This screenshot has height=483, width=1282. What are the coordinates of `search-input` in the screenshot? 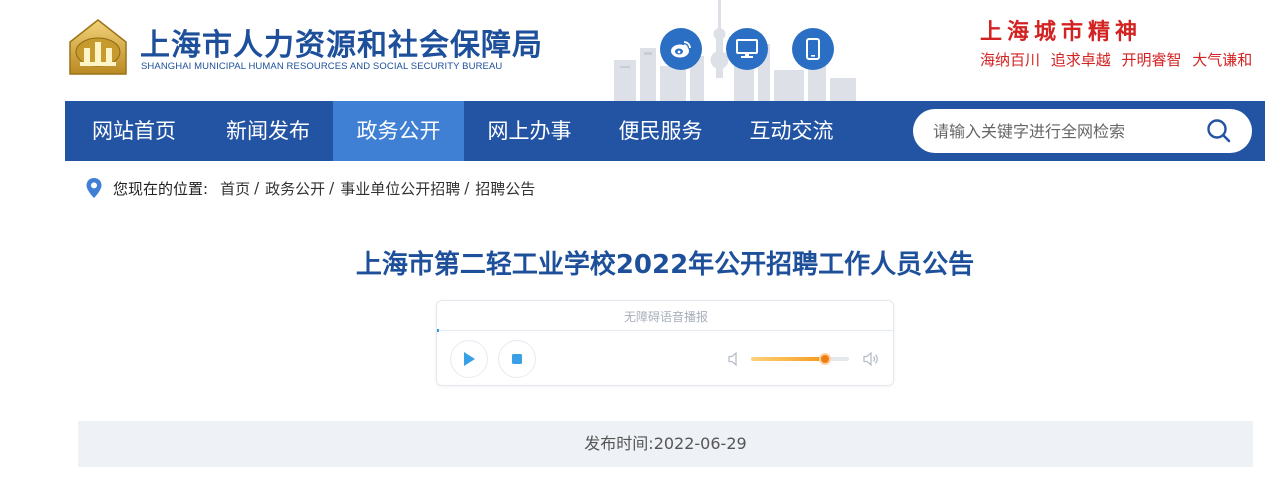 It's located at (1068, 131).